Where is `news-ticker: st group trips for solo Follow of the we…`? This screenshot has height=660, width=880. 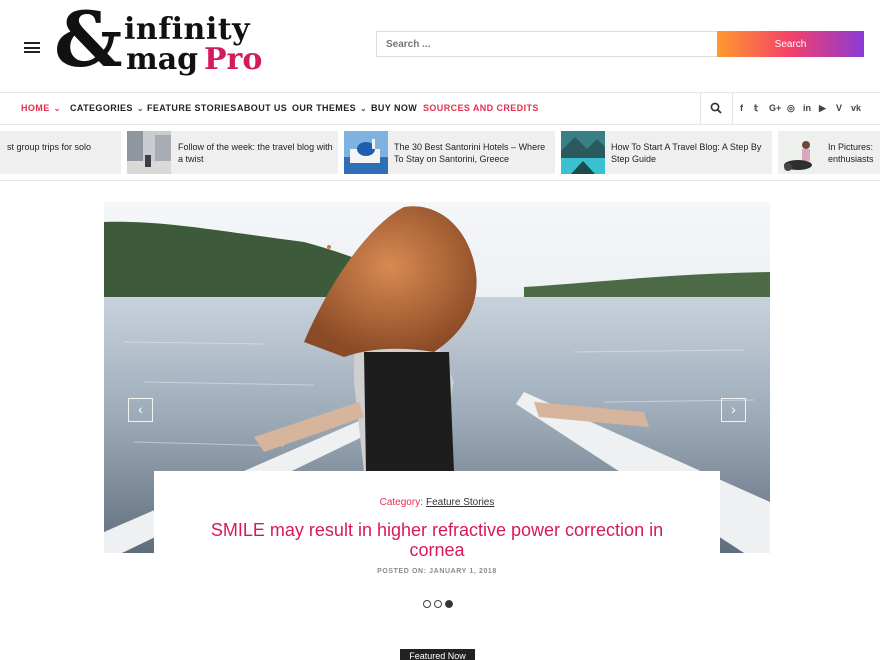
news-ticker: st group trips for solo Follow of the we… is located at coordinates (440, 153).